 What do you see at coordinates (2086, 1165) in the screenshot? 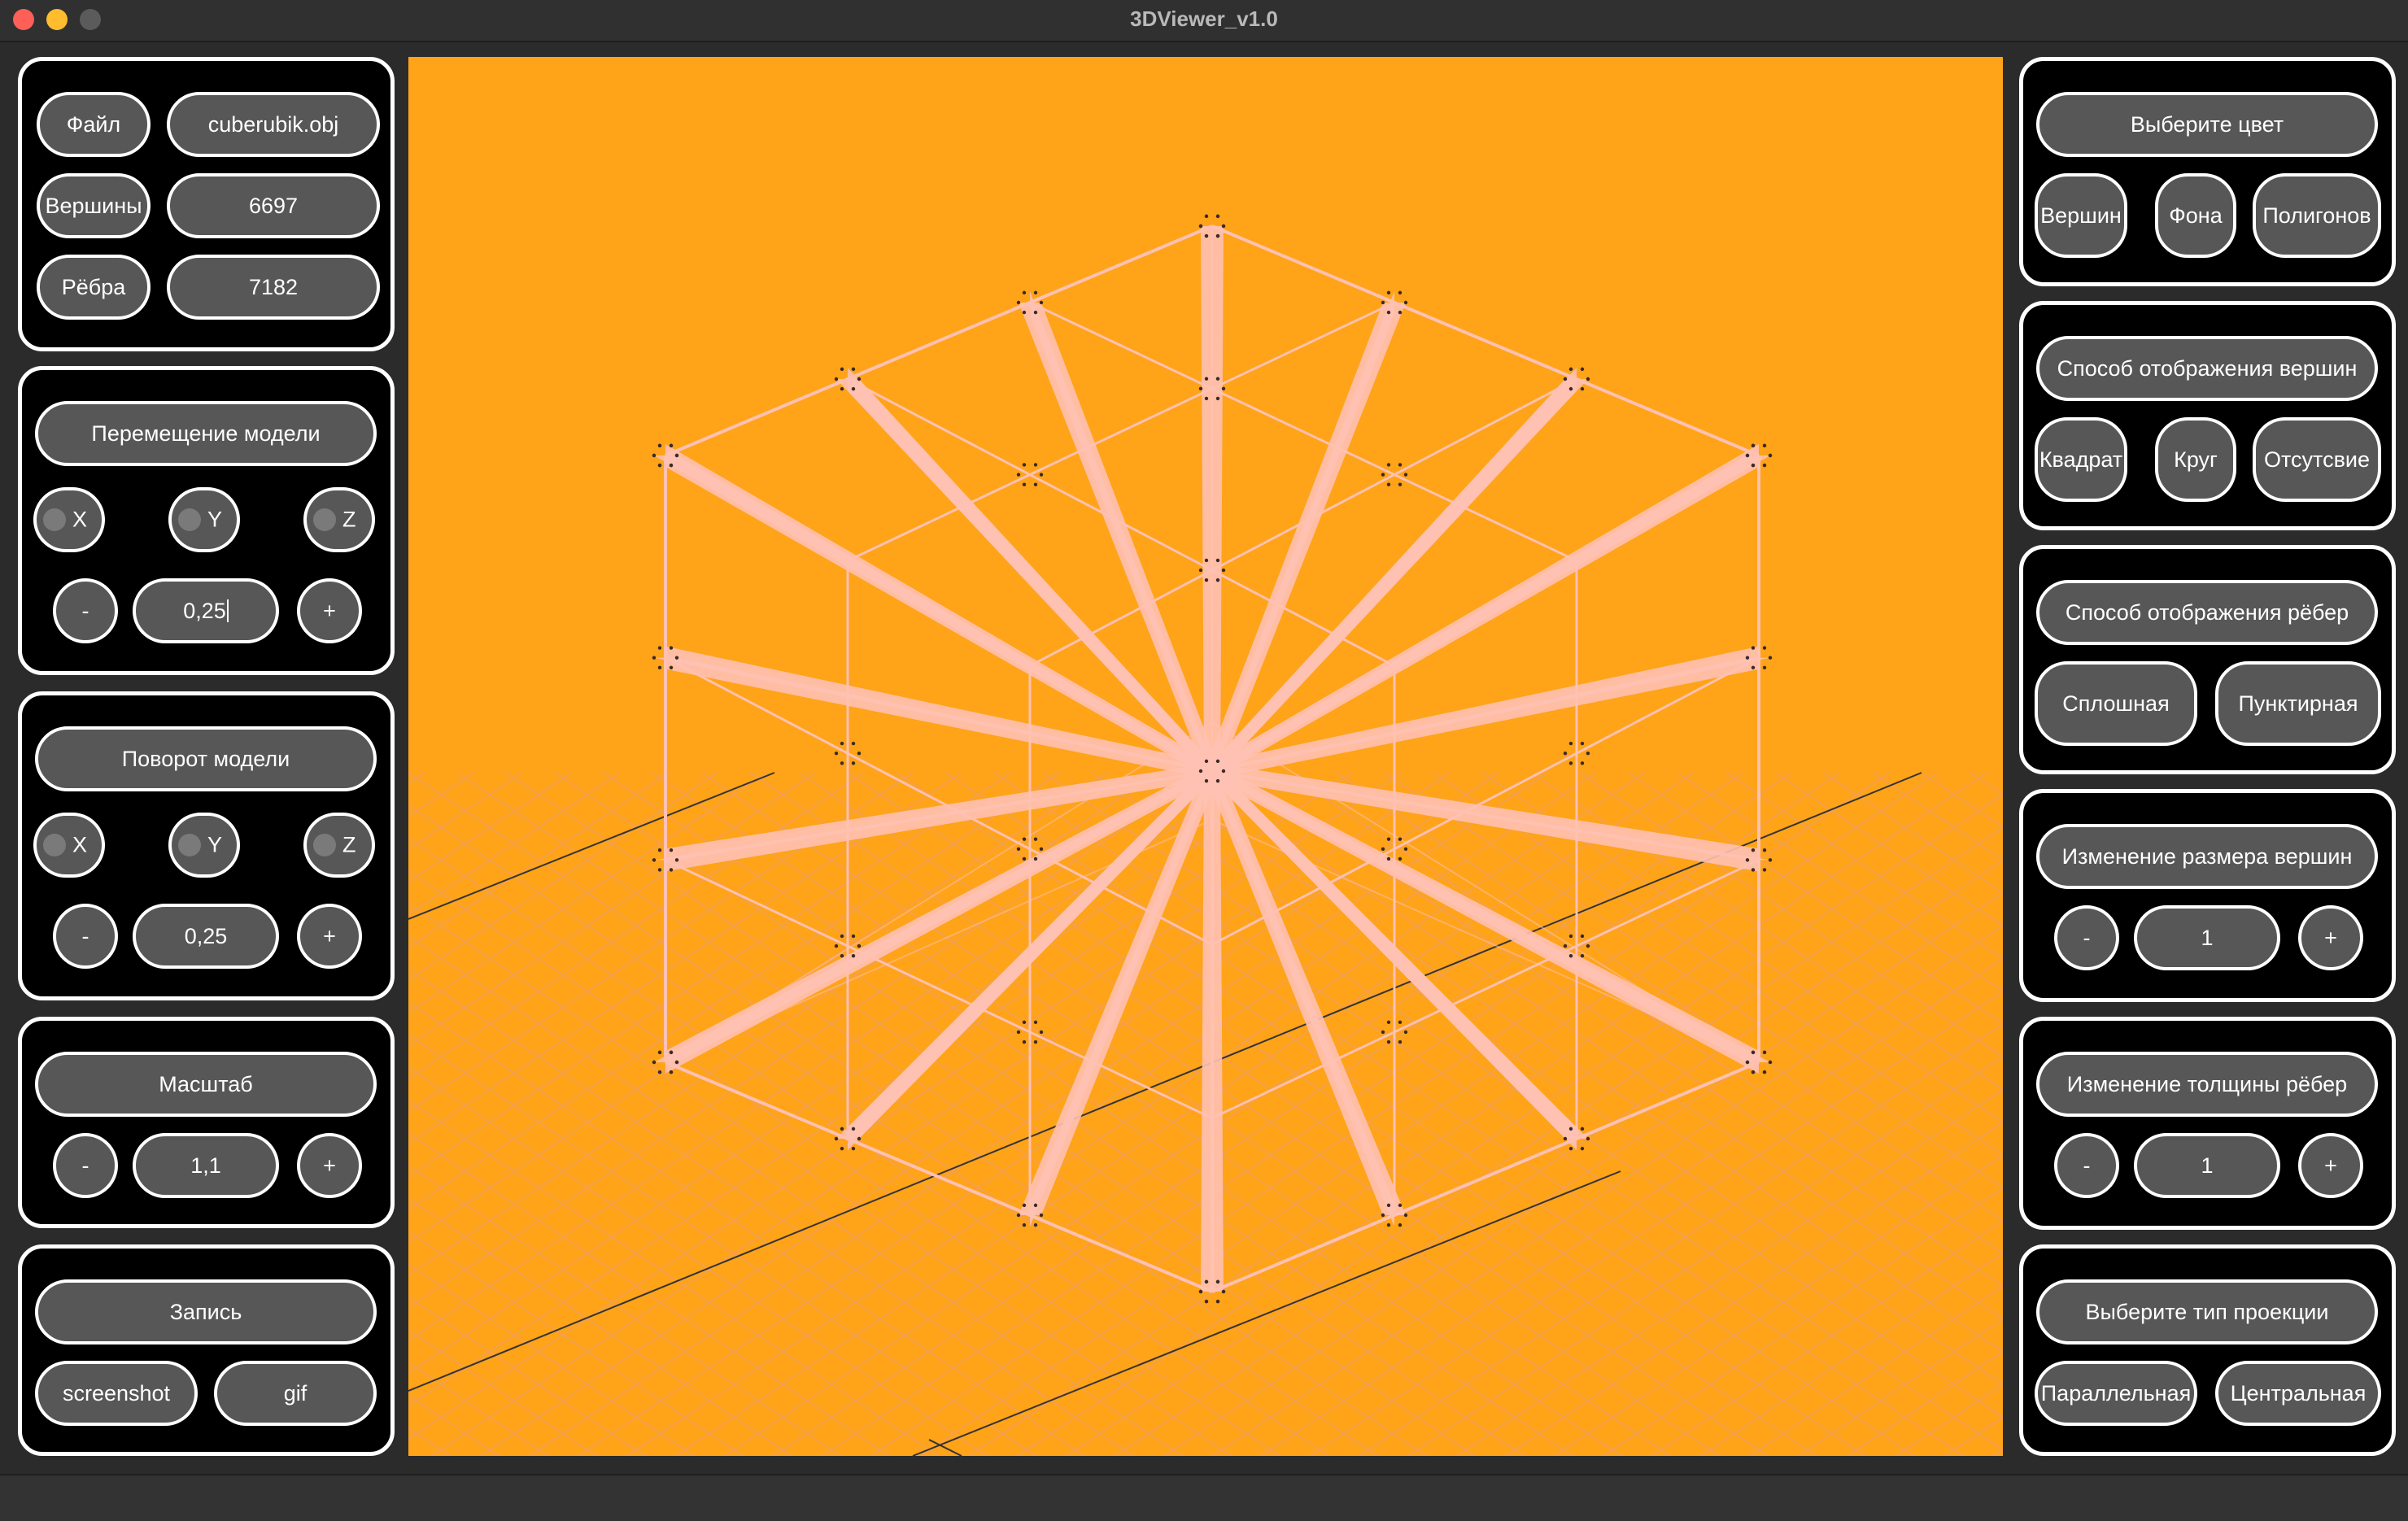
I see `edge-width-minus-button: -` at bounding box center [2086, 1165].